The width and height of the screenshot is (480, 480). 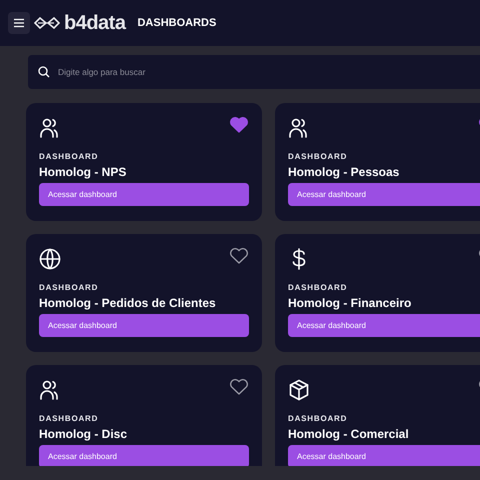 What do you see at coordinates (349, 434) in the screenshot?
I see `card-title: Homolog - Comercial` at bounding box center [349, 434].